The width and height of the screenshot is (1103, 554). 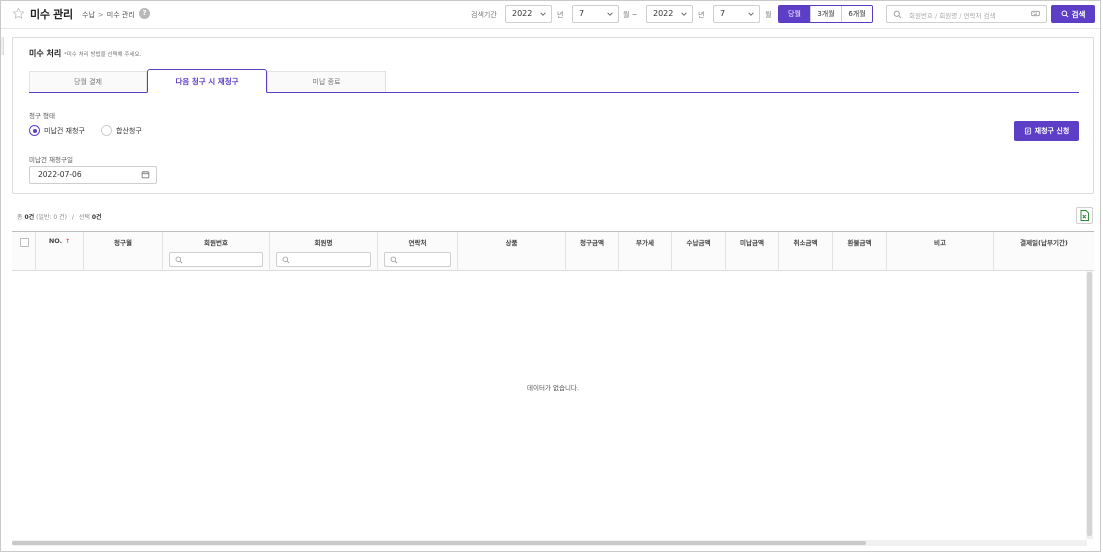 I want to click on column-no: NO. ↑, so click(x=60, y=251).